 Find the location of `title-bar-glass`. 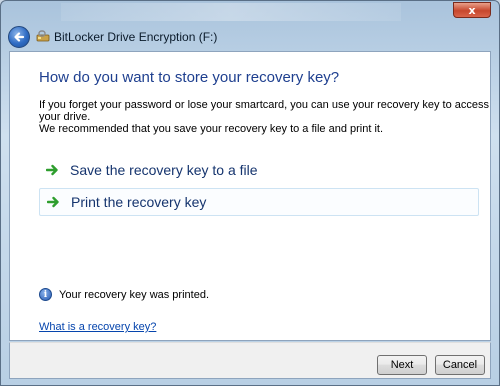

title-bar-glass is located at coordinates (231, 12).